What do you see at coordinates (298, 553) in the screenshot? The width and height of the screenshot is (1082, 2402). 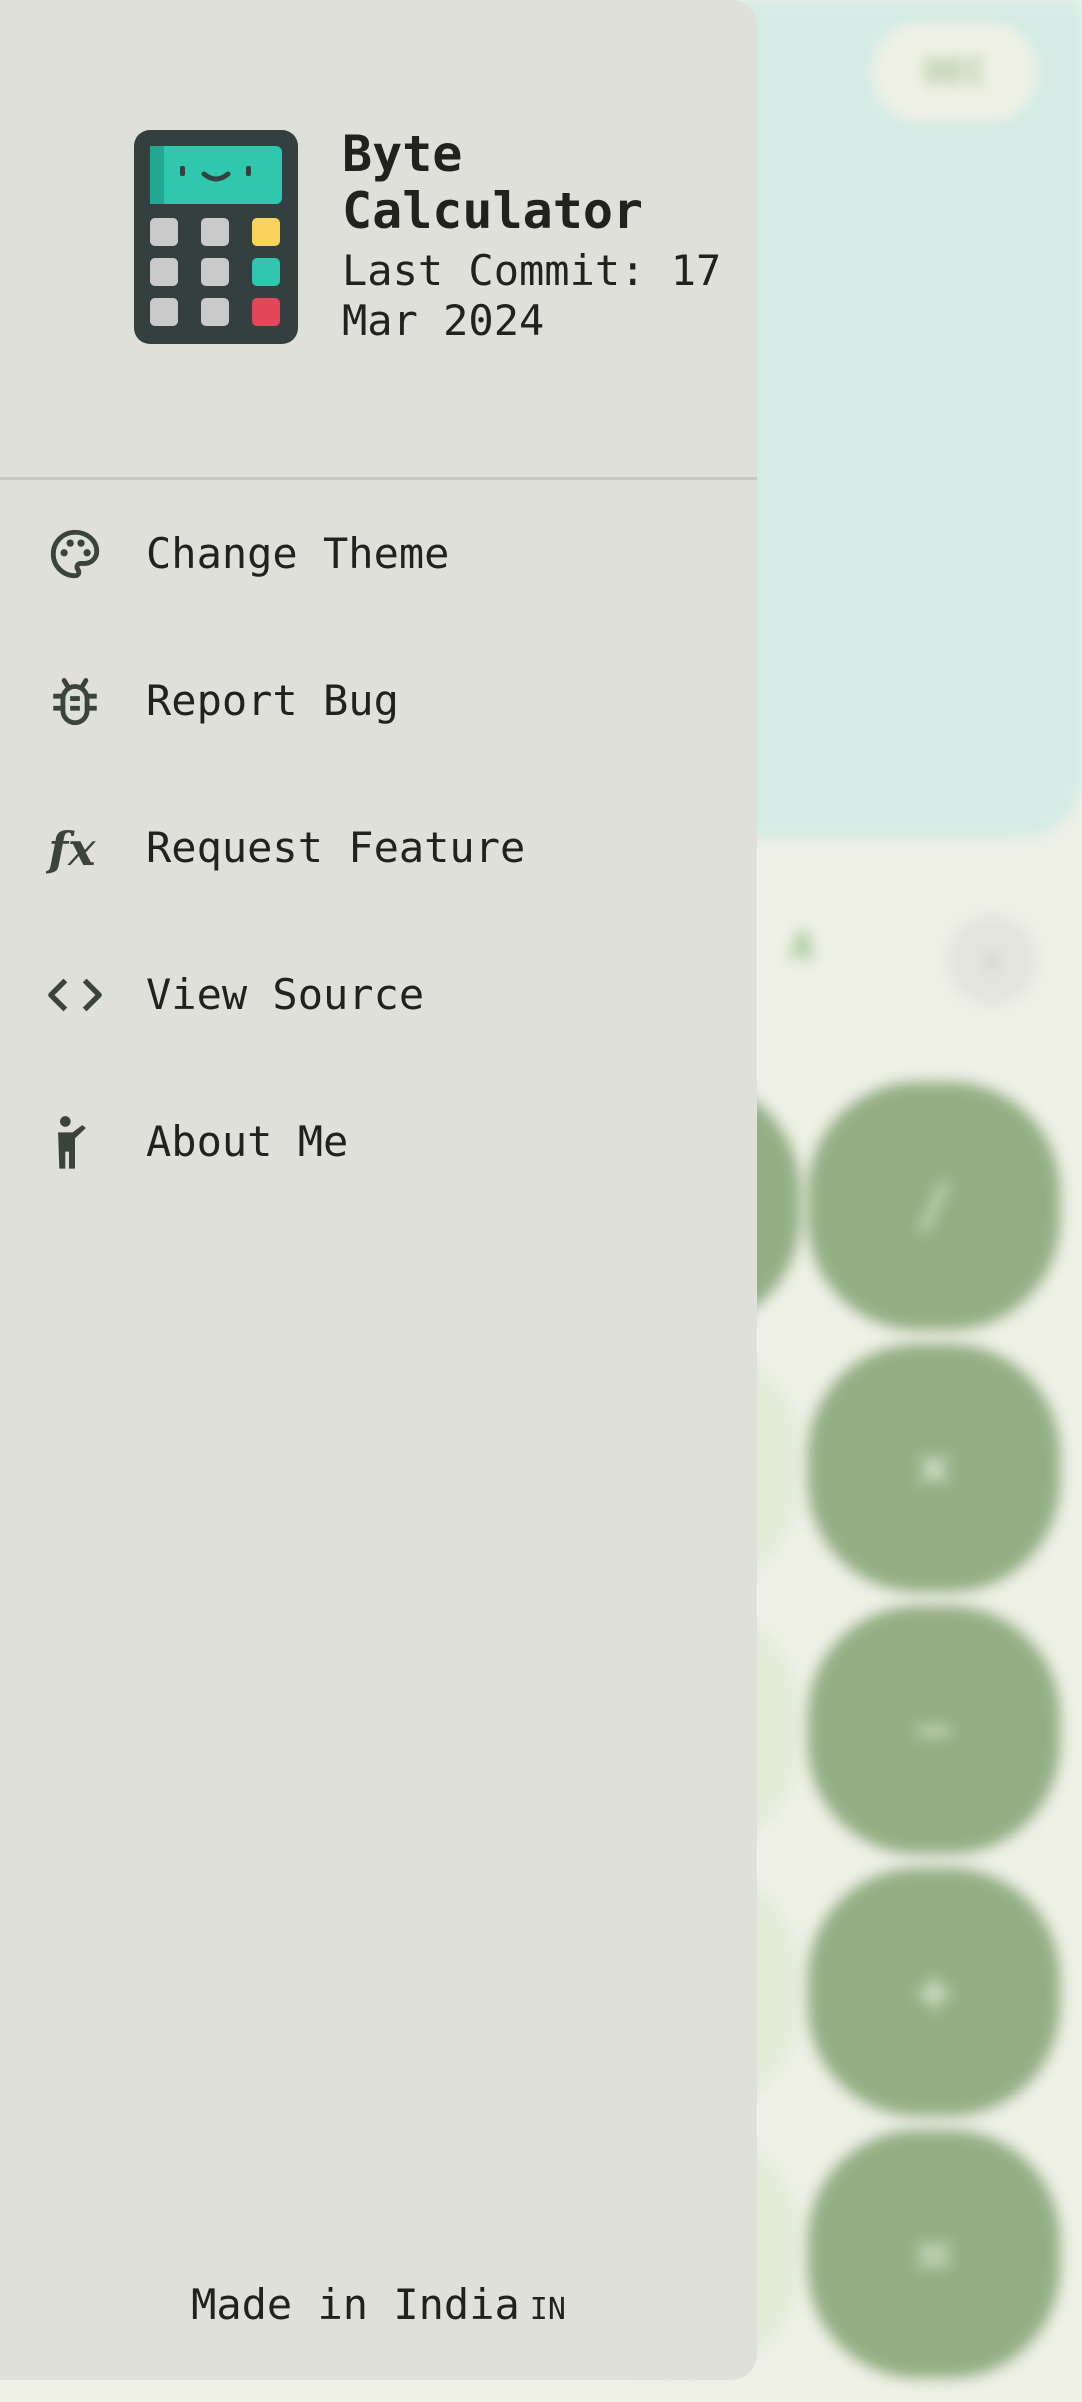 I see `menu-item-label: Change Theme` at bounding box center [298, 553].